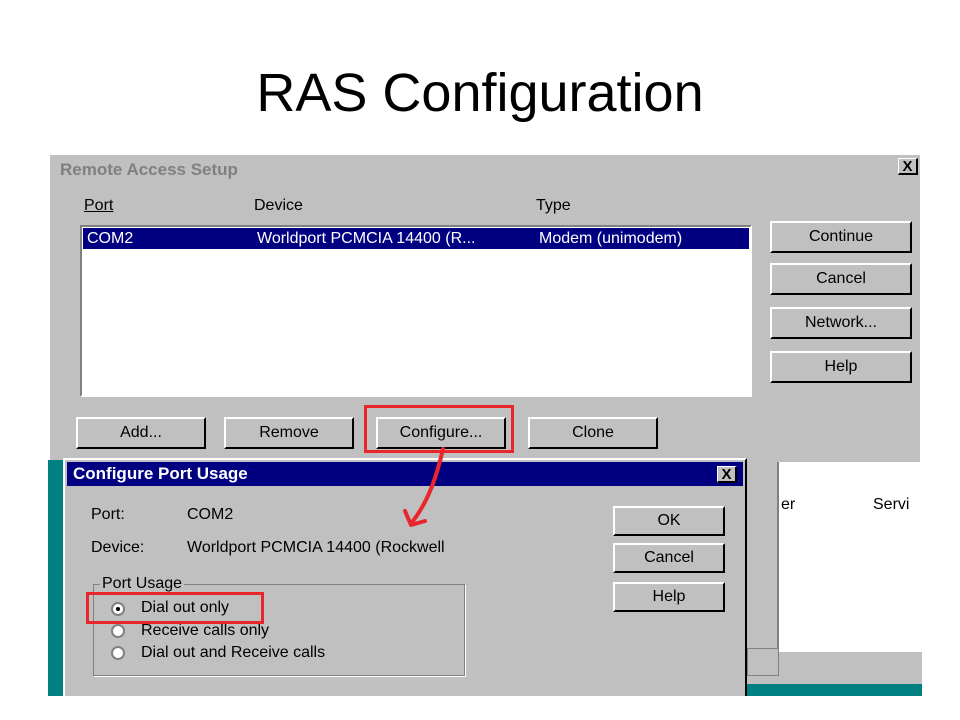 This screenshot has height=720, width=960. Describe the element at coordinates (233, 653) in the screenshot. I see `radio-label-dial-out-and-receive: Dial out and Receive calls` at that location.